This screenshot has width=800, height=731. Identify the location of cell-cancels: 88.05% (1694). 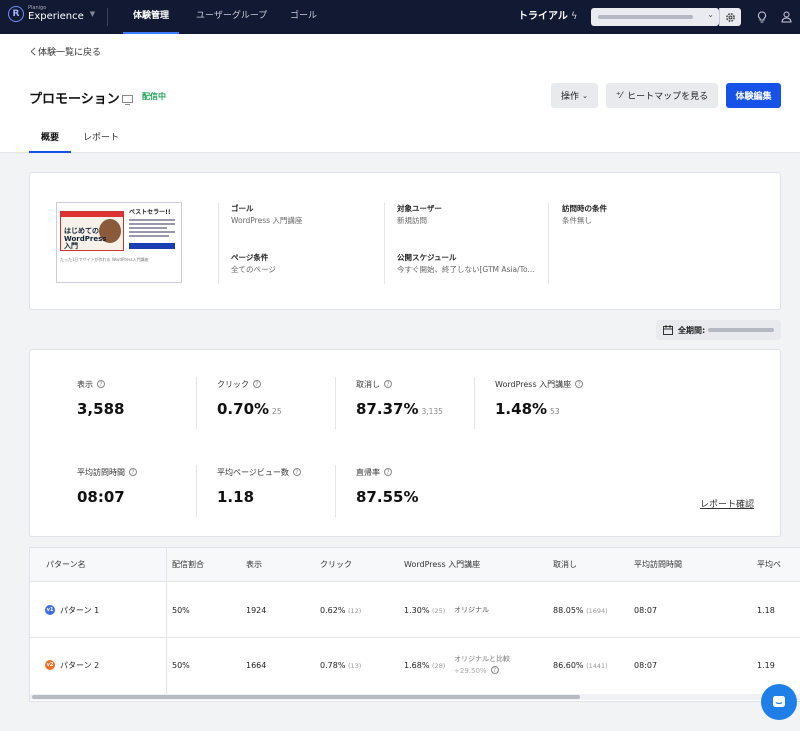
(580, 610).